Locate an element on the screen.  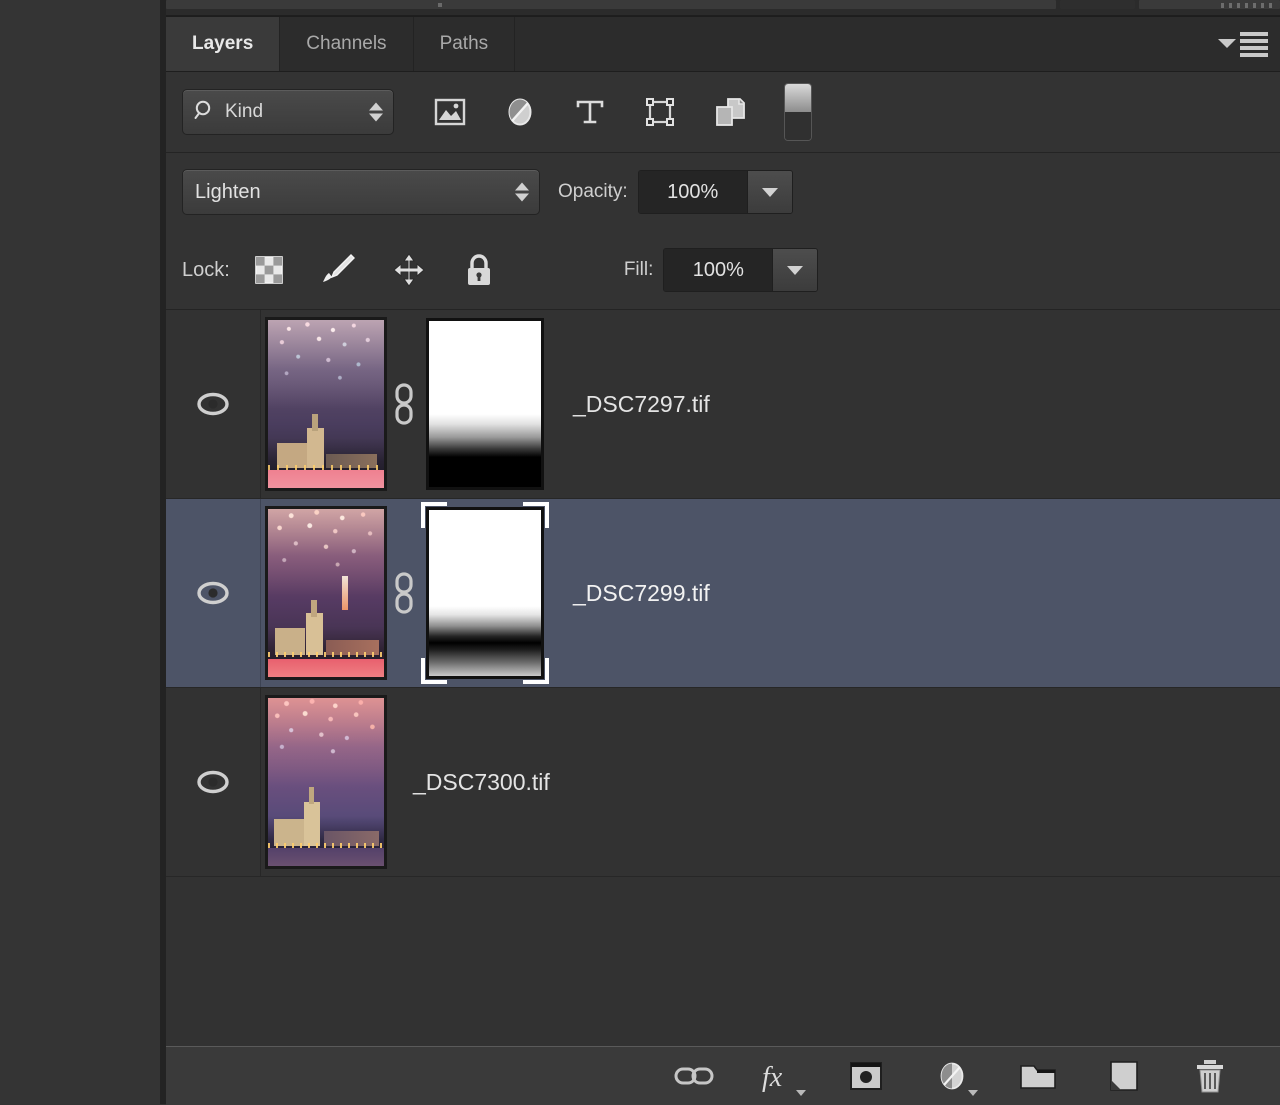
lock-all-icon is located at coordinates (479, 270).